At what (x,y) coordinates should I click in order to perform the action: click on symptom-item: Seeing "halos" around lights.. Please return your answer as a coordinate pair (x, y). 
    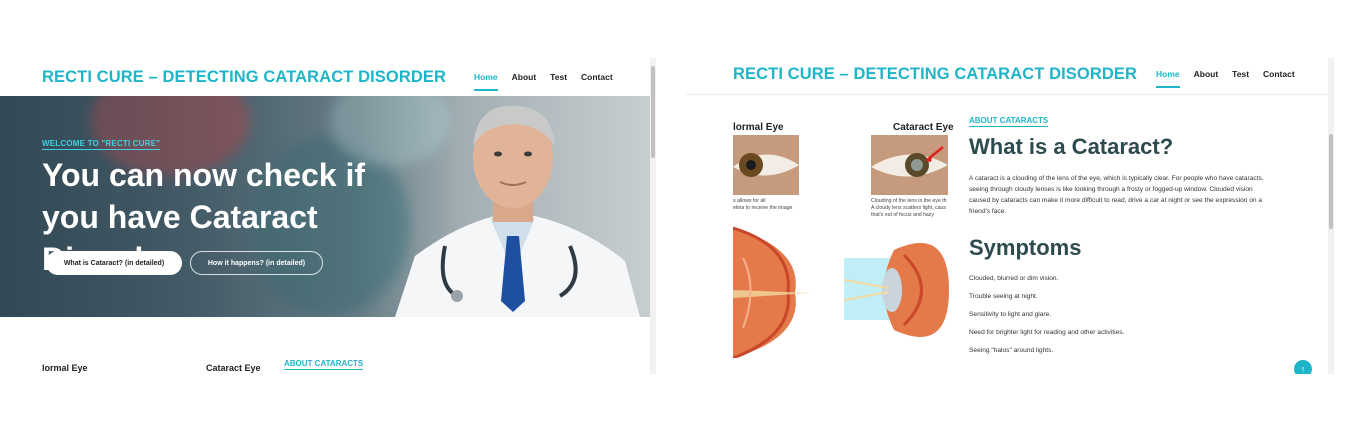
    Looking at the image, I should click on (1011, 350).